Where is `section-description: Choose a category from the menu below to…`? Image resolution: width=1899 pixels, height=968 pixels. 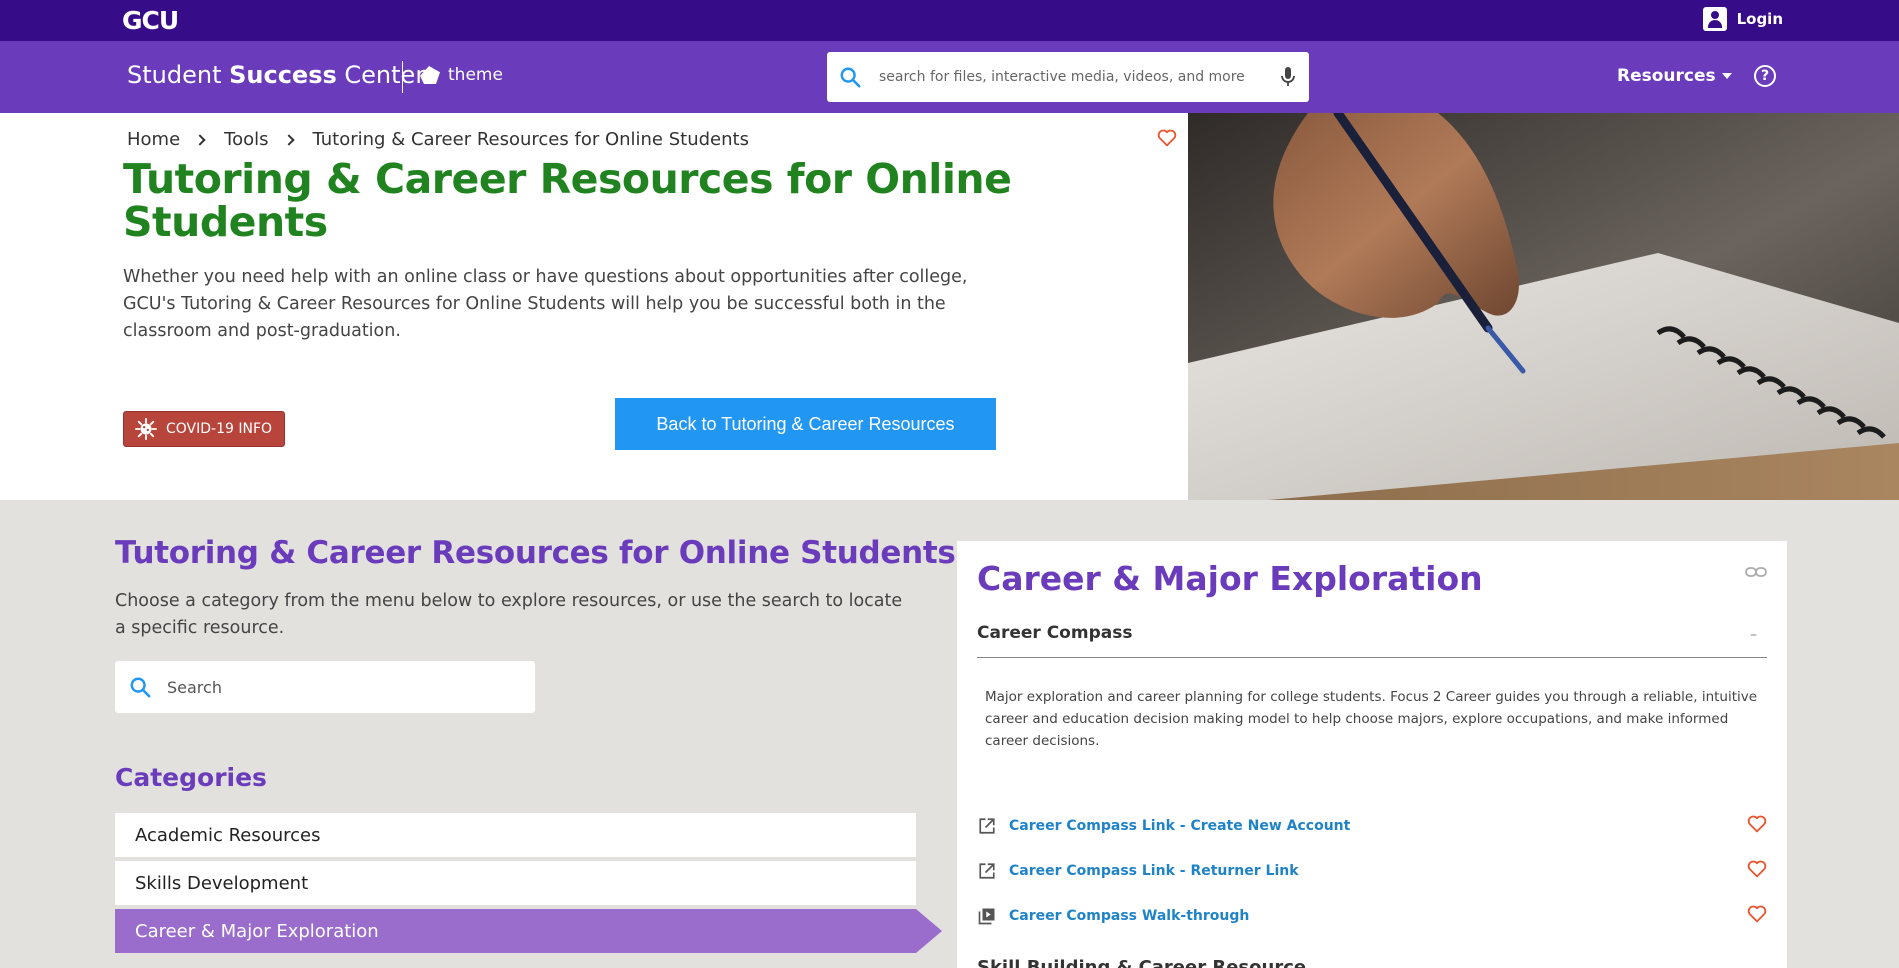
section-description: Choose a category from the menu below to… is located at coordinates (509, 614).